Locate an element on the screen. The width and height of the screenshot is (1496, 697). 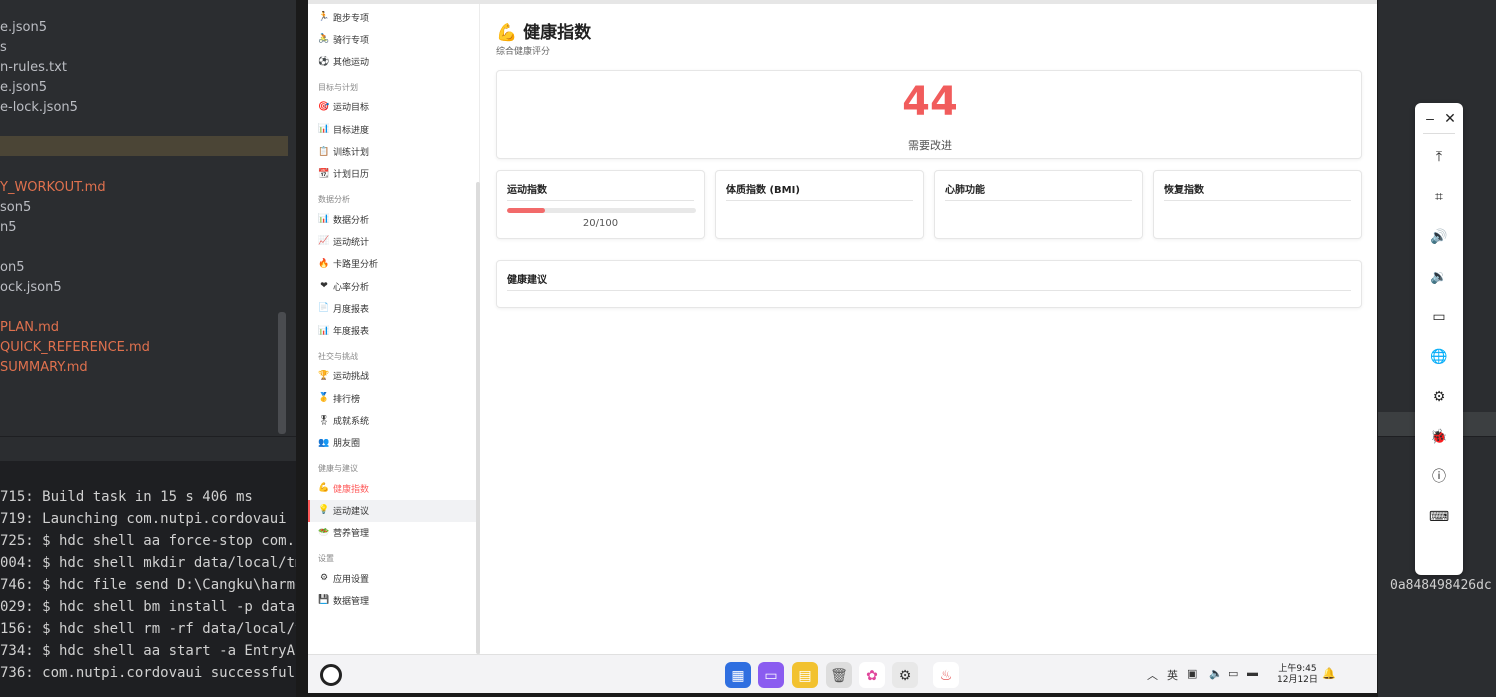
file-tree-item: on5 is located at coordinates (12, 267).